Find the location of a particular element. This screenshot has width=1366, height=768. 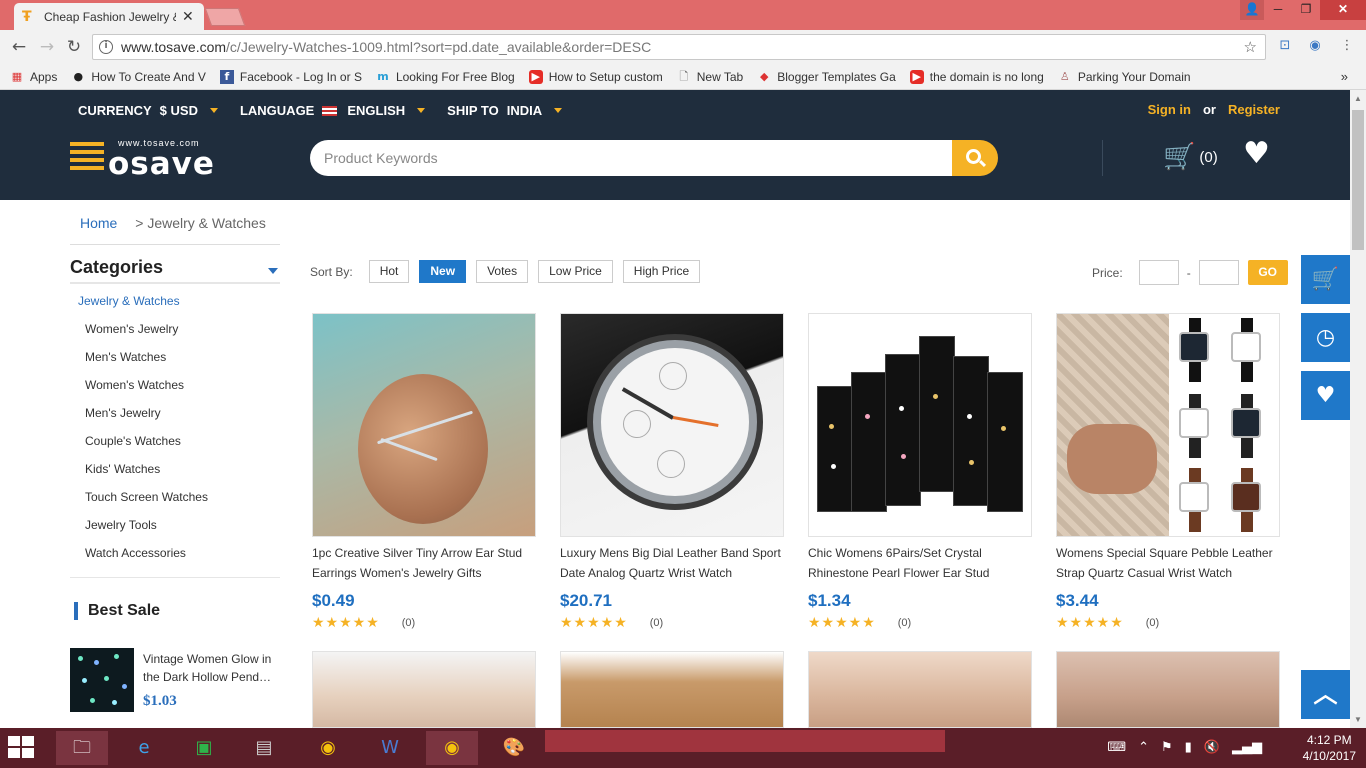

tab-close-icon: ✕ is located at coordinates (188, 16).